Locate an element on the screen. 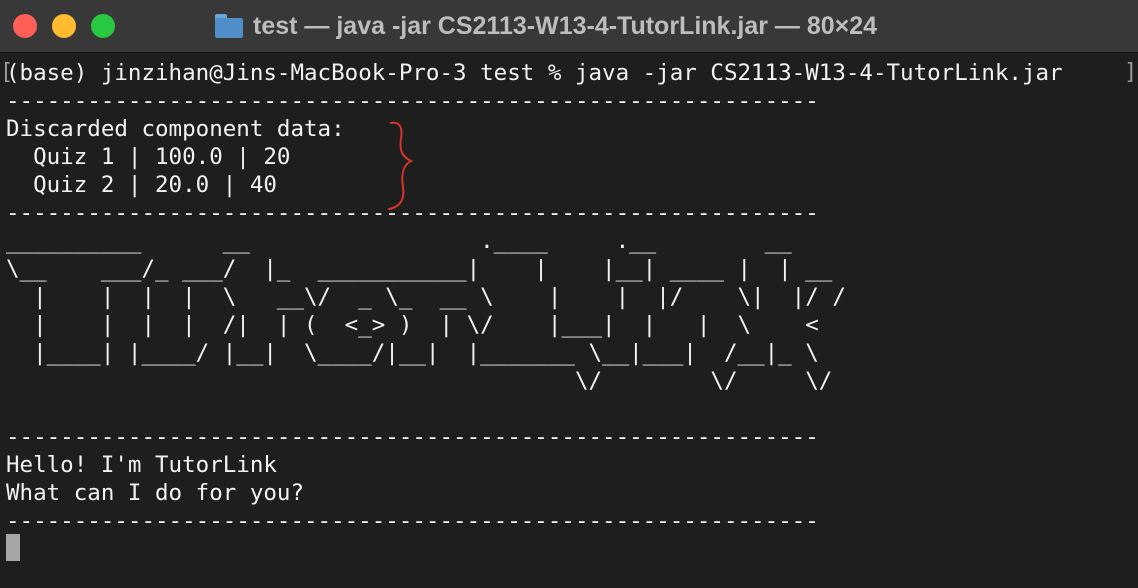 The height and width of the screenshot is (588, 1138). text-cursor is located at coordinates (13, 547).